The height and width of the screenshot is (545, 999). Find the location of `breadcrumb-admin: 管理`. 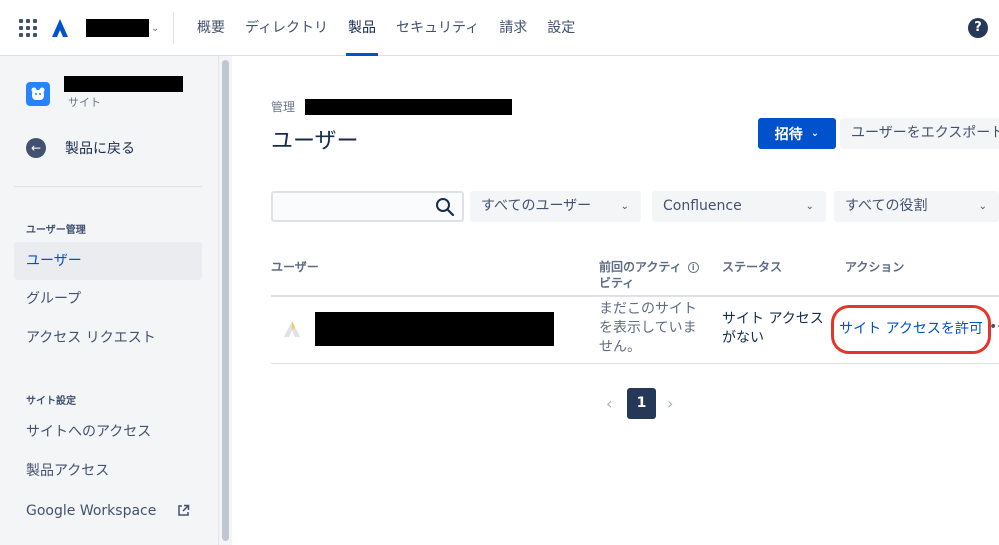

breadcrumb-admin: 管理 is located at coordinates (283, 106).